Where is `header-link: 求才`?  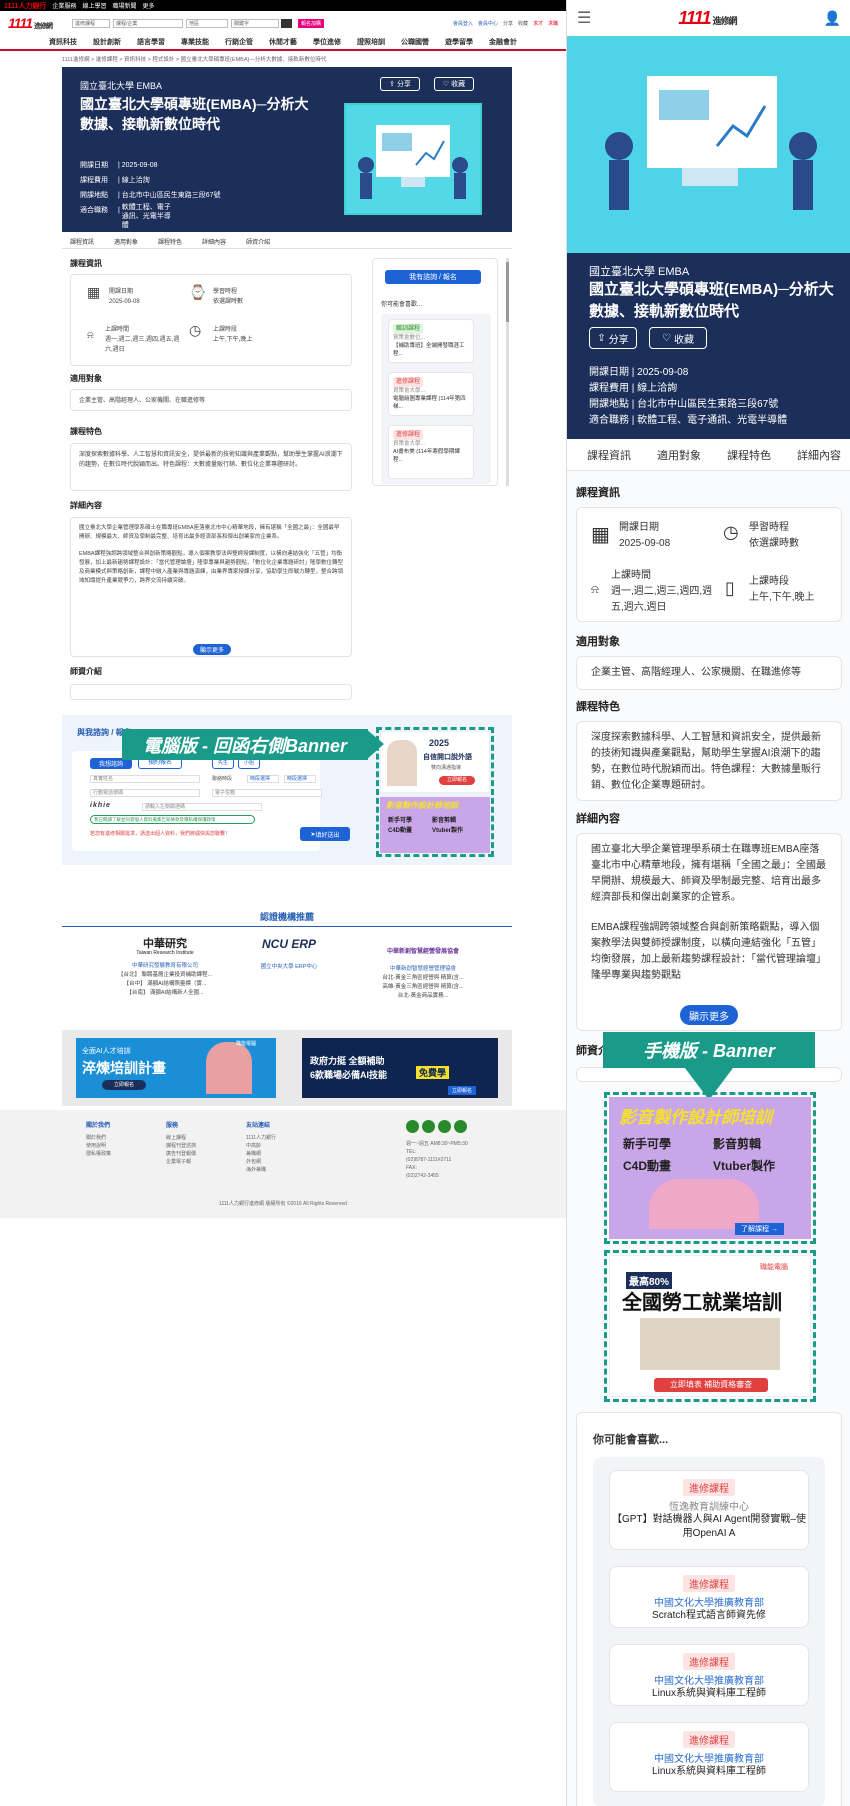
header-link: 求才 is located at coordinates (538, 23).